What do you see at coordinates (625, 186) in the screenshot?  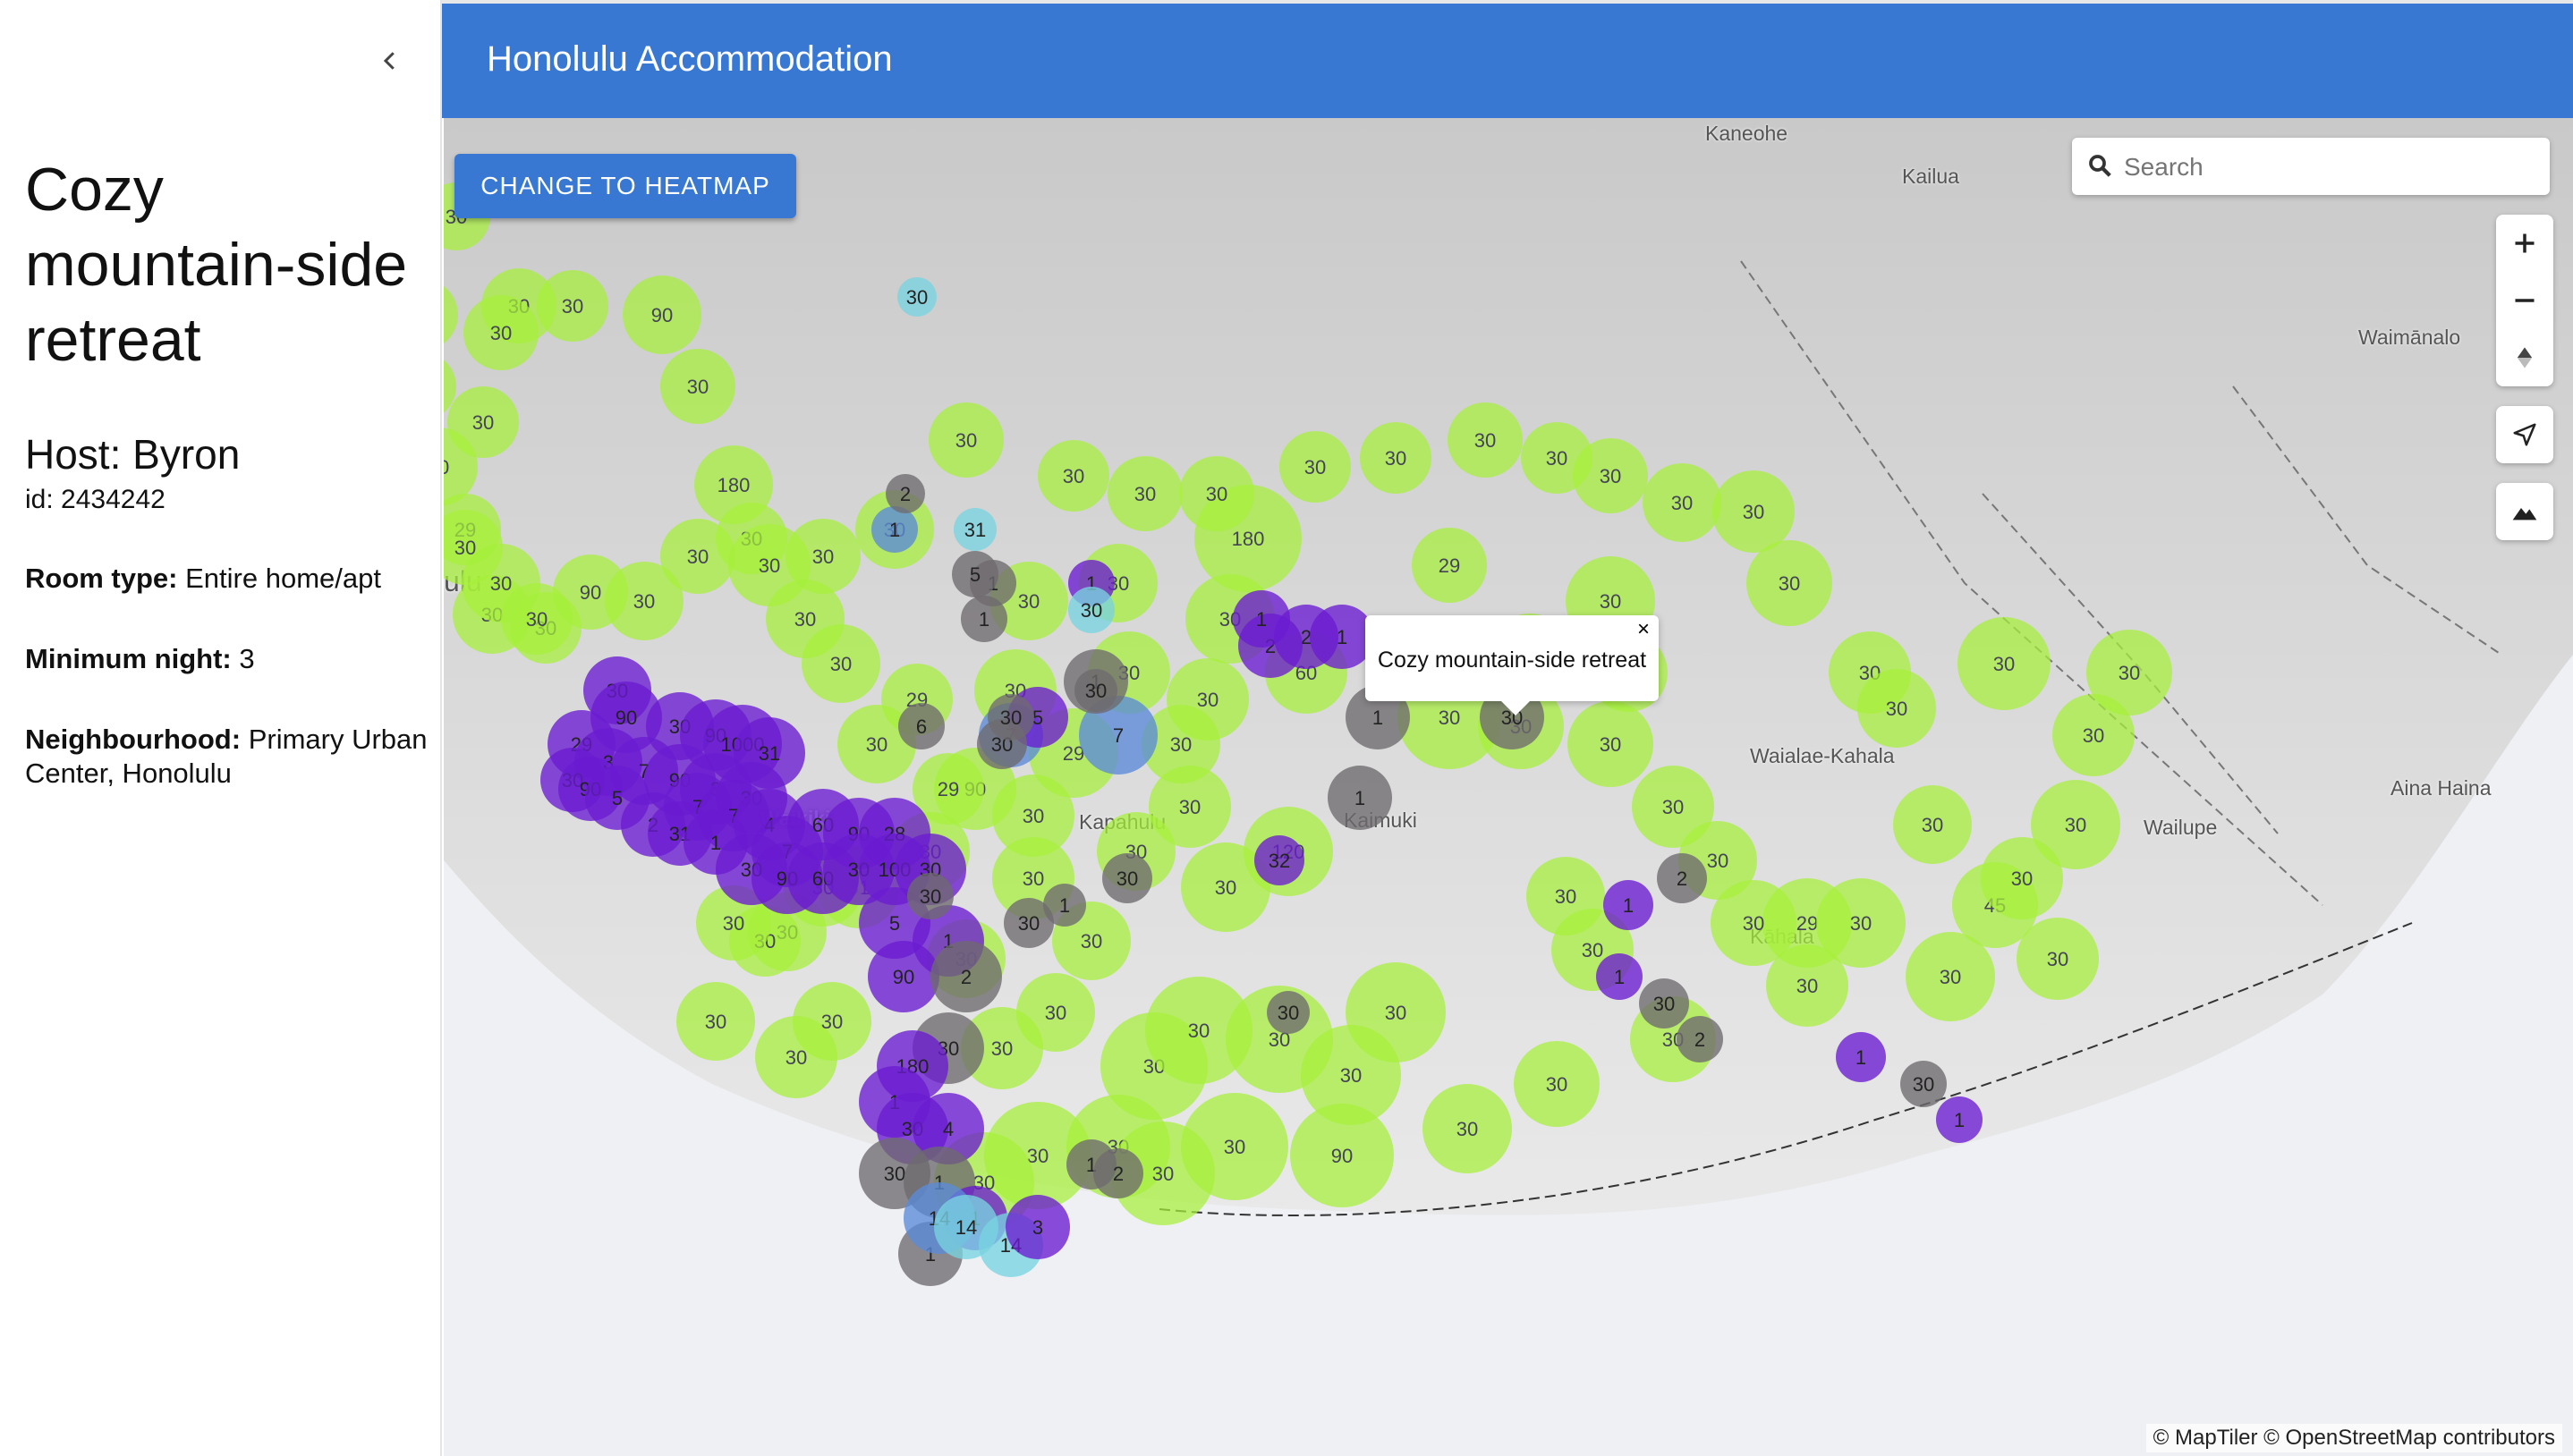 I see `change-to-heatmap-button: CHANGE TO HEATMAP` at bounding box center [625, 186].